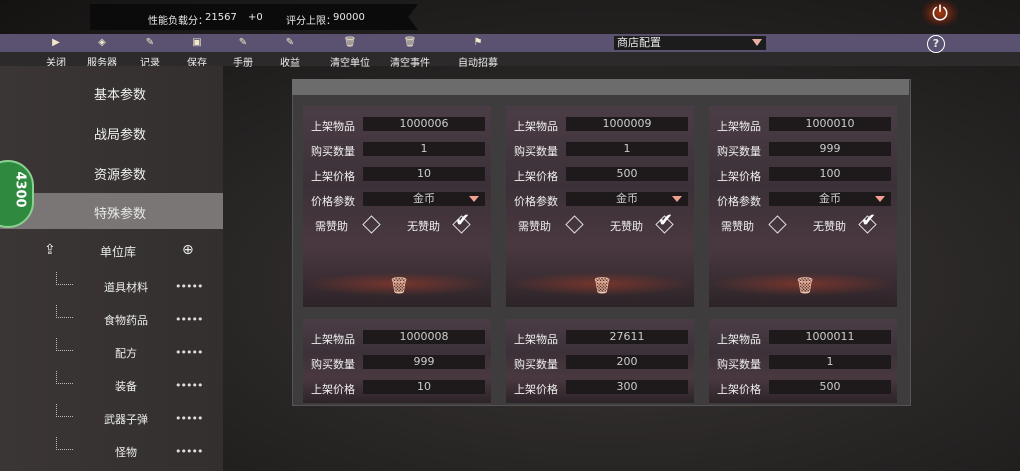 This screenshot has height=471, width=1020. What do you see at coordinates (126, 386) in the screenshot?
I see `tree-item-equipment: 装备` at bounding box center [126, 386].